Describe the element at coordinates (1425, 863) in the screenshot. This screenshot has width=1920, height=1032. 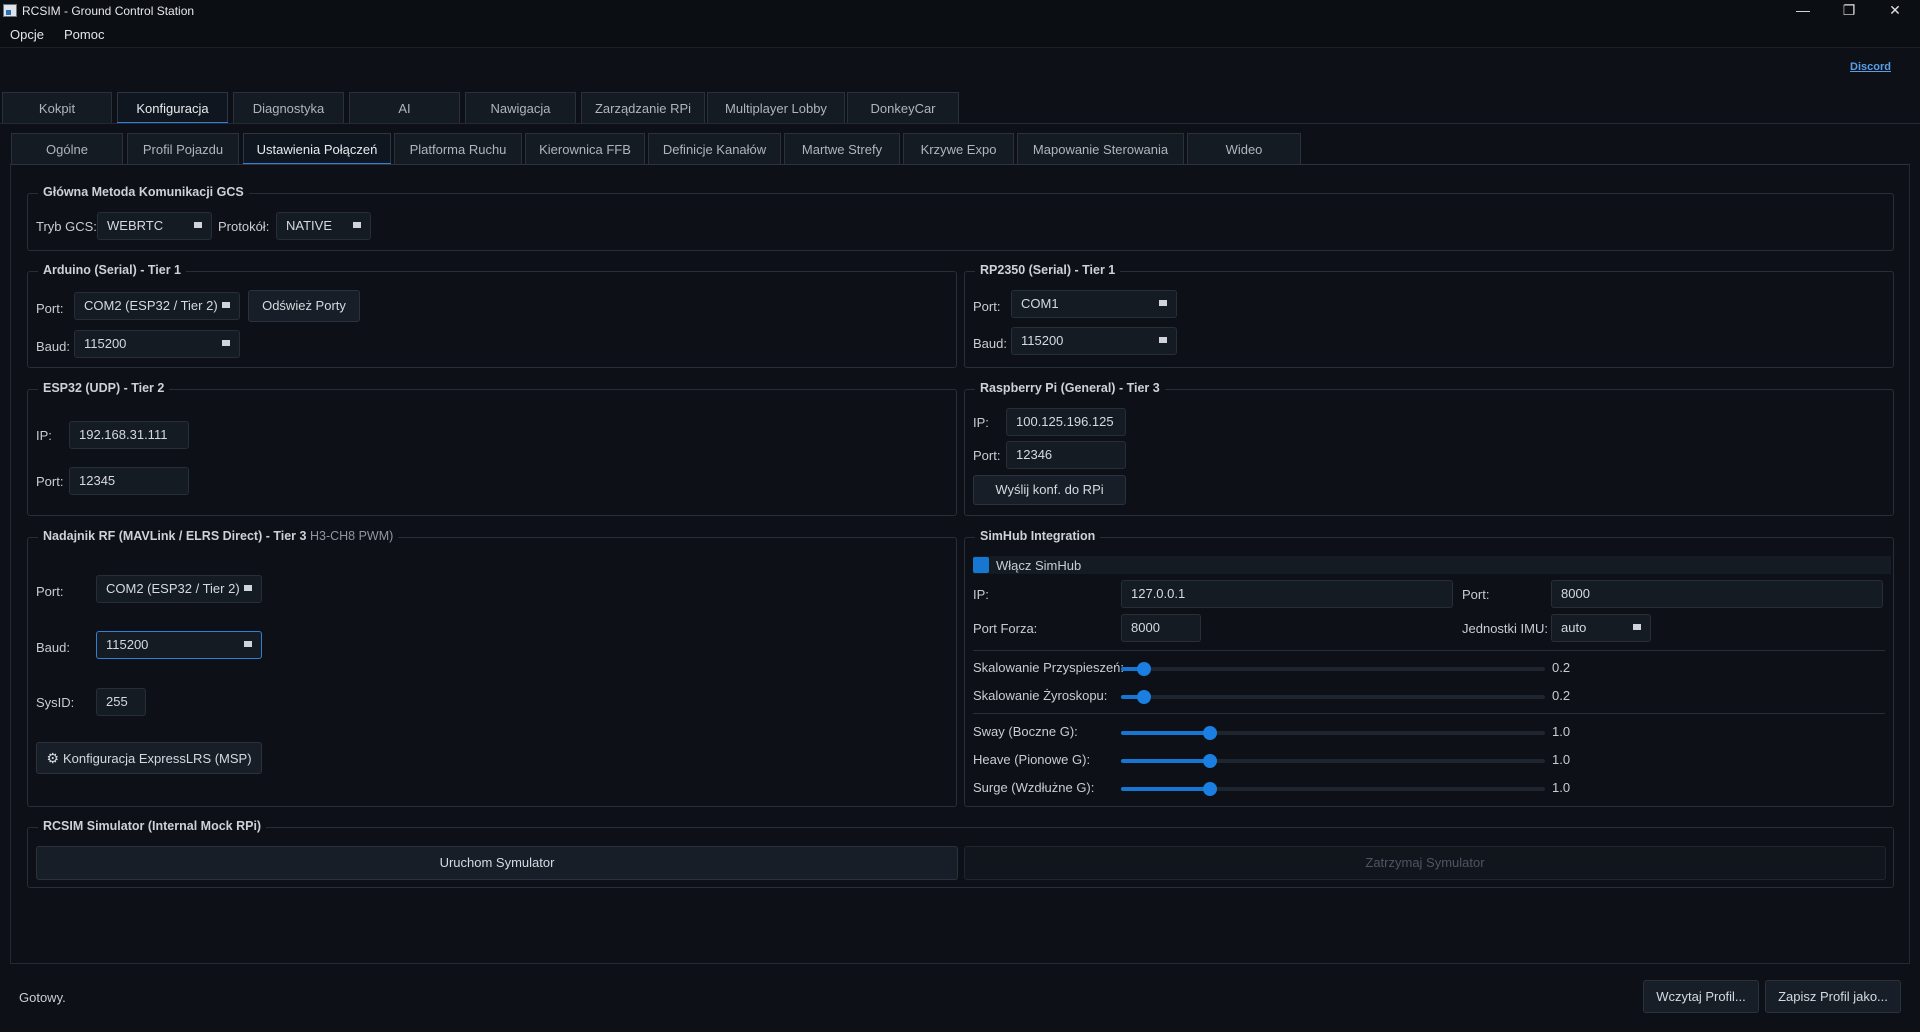
I see `stop-simulator-button: Zatrzymaj Symulator` at that location.